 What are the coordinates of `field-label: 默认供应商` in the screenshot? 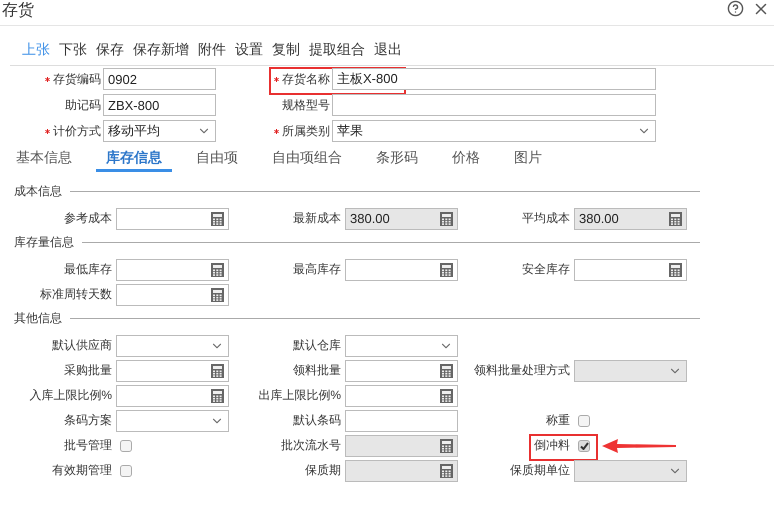 It's located at (82, 345).